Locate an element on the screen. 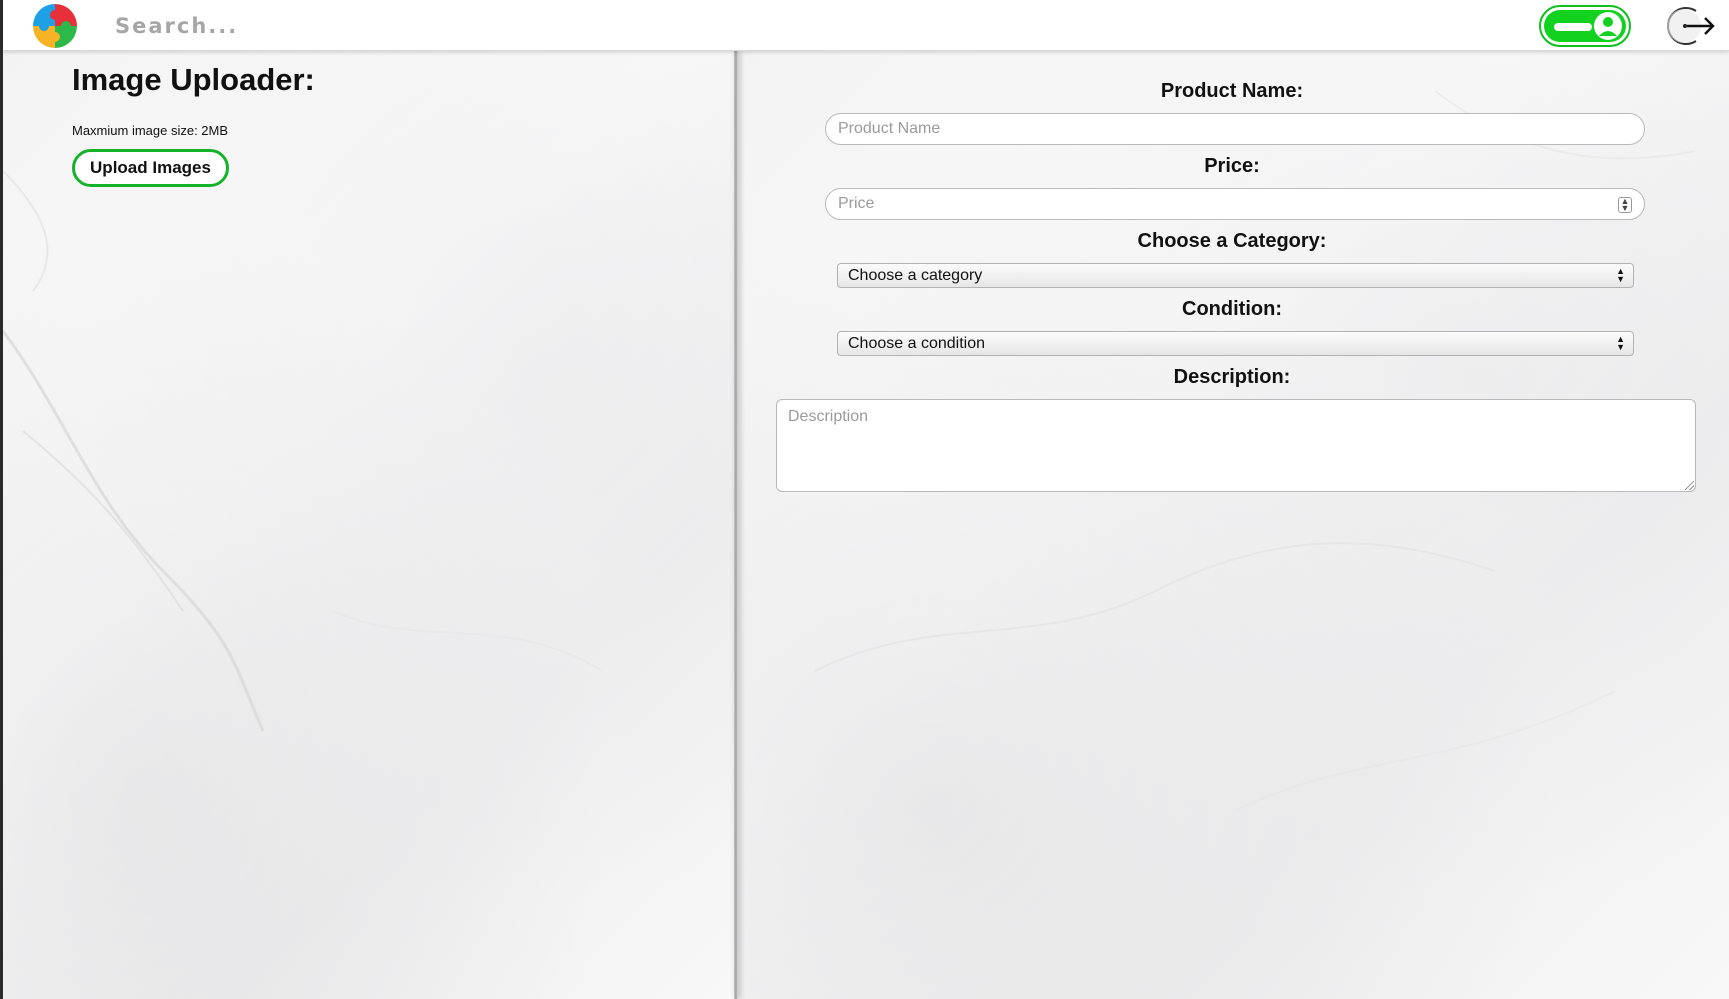 Image resolution: width=1729 pixels, height=999 pixels. logout-icon is located at coordinates (1688, 26).